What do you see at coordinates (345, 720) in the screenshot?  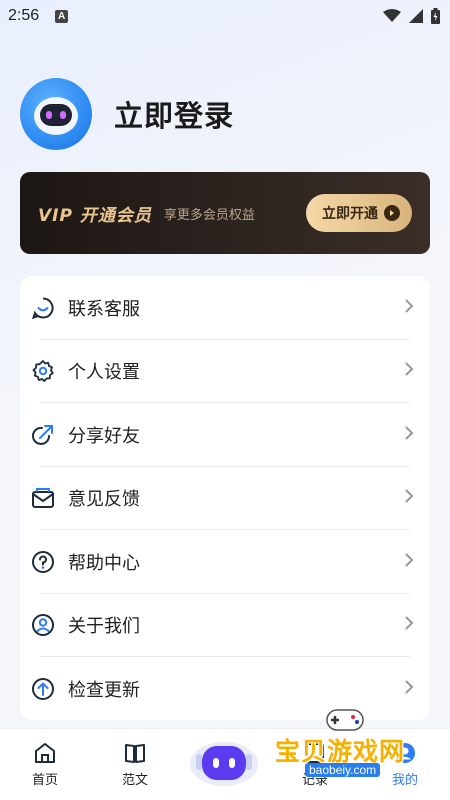 I see `gamepad-icon` at bounding box center [345, 720].